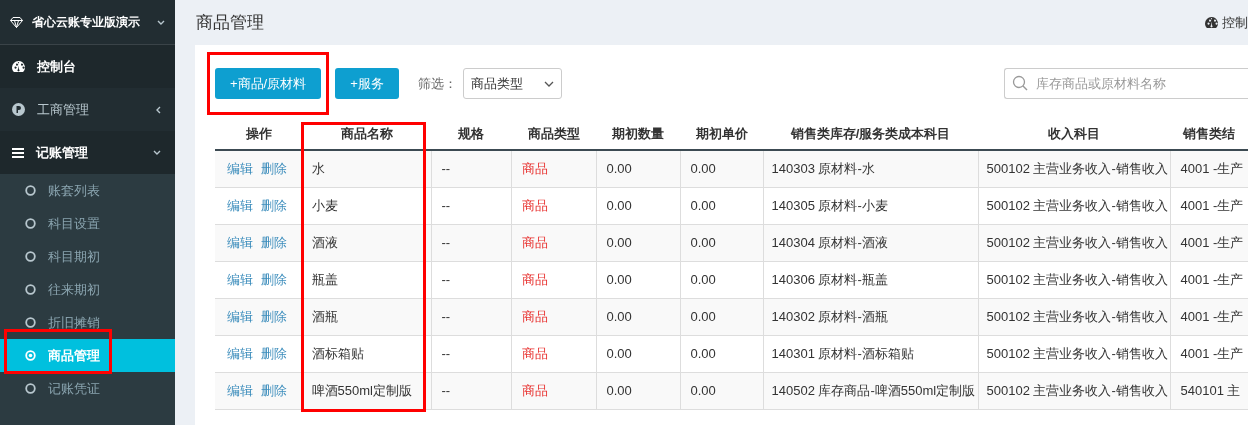  Describe the element at coordinates (367, 242) in the screenshot. I see `table-cell: 酒液` at that location.